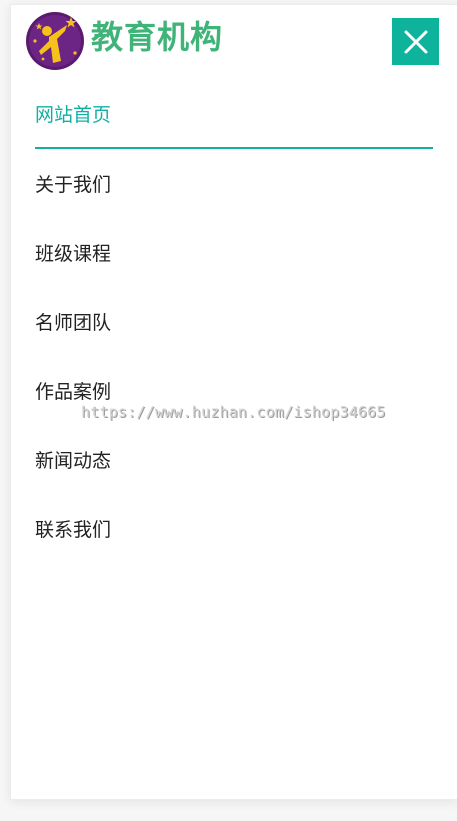 The width and height of the screenshot is (457, 821). What do you see at coordinates (233, 412) in the screenshot?
I see `watermark-url: https://www.huzhan.com/ishop34665` at bounding box center [233, 412].